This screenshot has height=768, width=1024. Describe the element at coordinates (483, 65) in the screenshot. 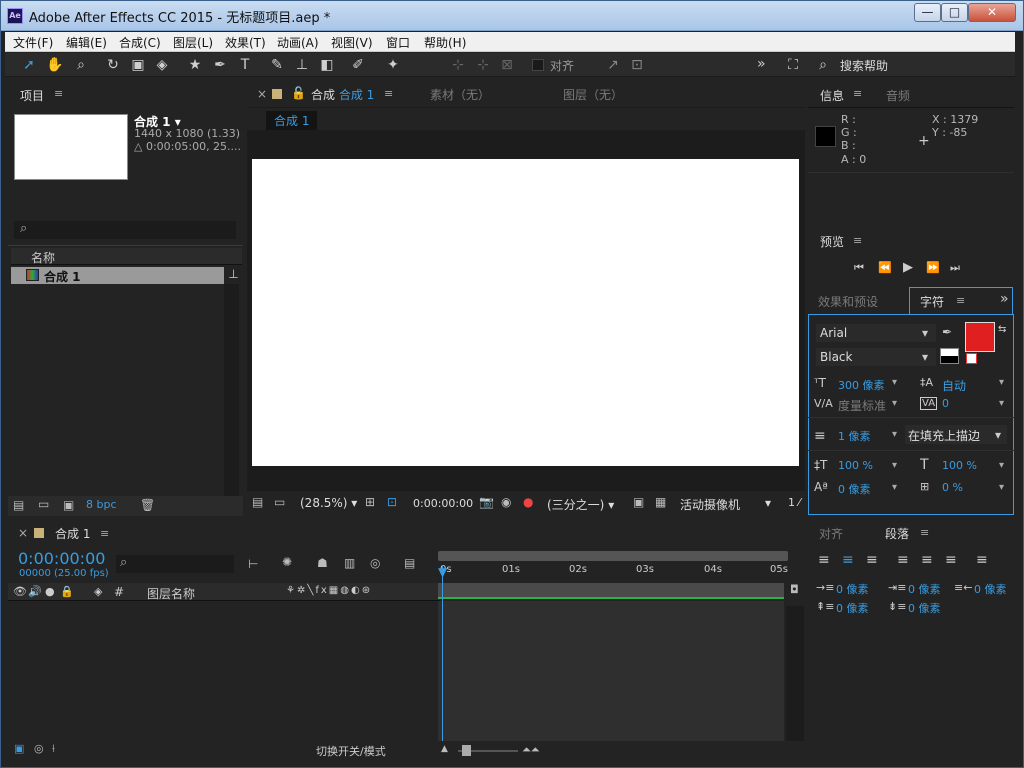

I see `world-axis-icon: ⊹` at that location.